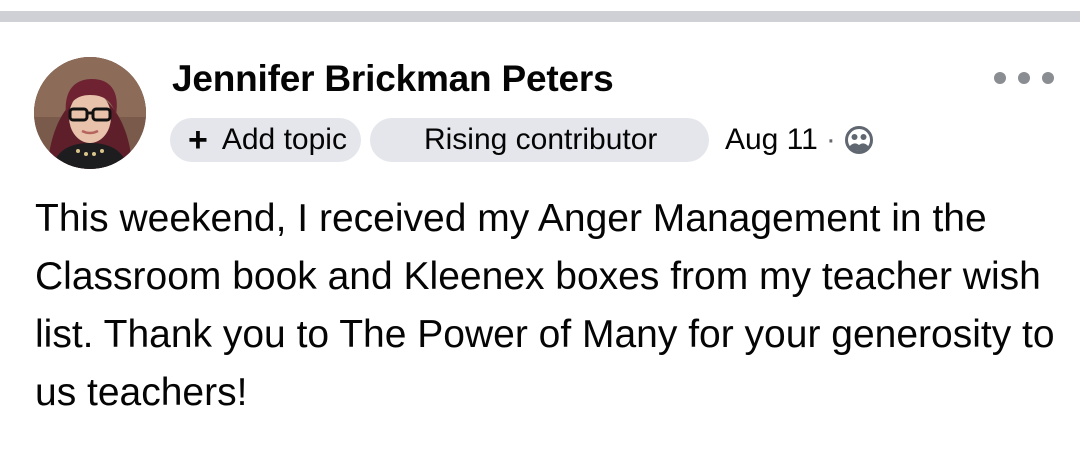 The image size is (1080, 470). I want to click on avatar, so click(90, 113).